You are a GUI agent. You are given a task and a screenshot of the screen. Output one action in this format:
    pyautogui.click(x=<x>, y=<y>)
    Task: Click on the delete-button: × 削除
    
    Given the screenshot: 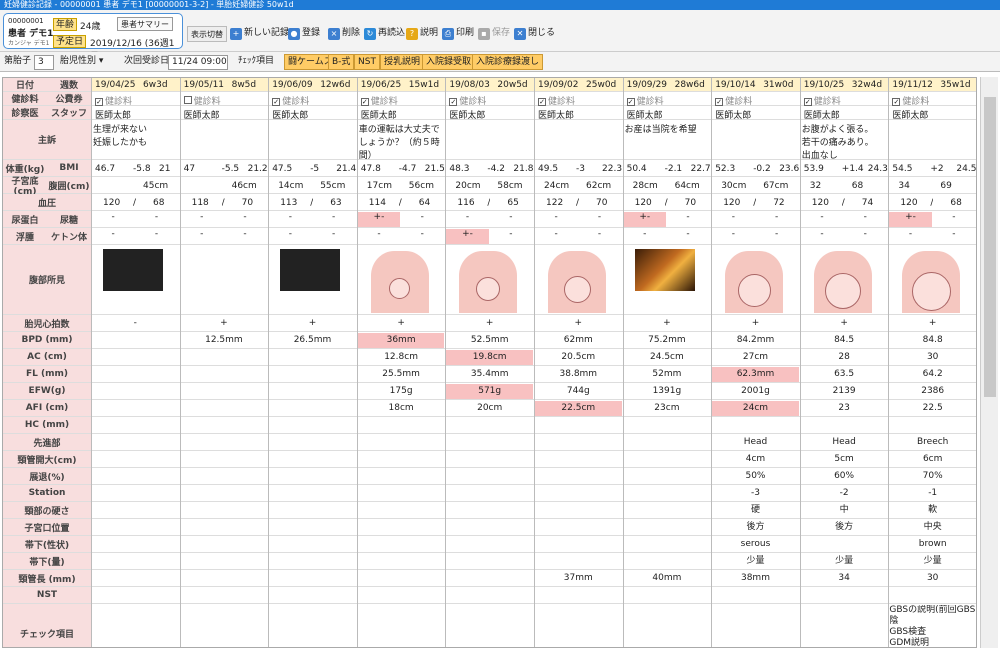 What is the action you would take?
    pyautogui.click(x=344, y=33)
    